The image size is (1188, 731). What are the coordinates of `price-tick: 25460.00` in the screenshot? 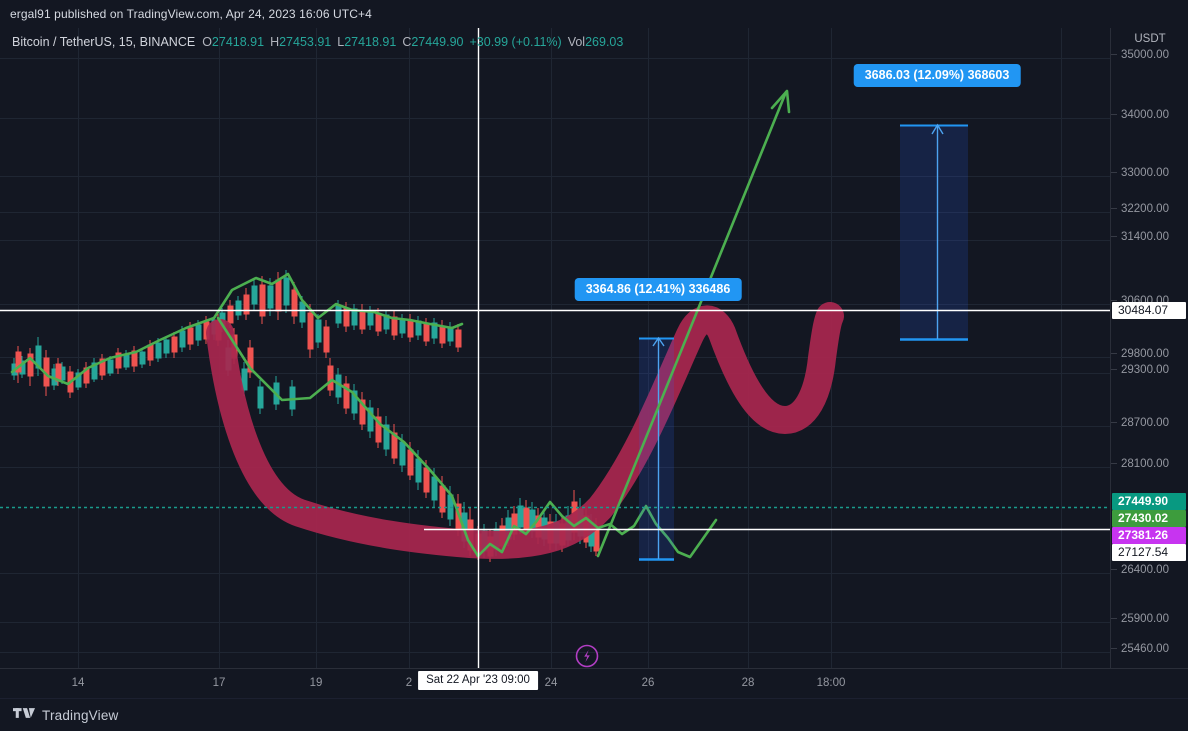 It's located at (1149, 649).